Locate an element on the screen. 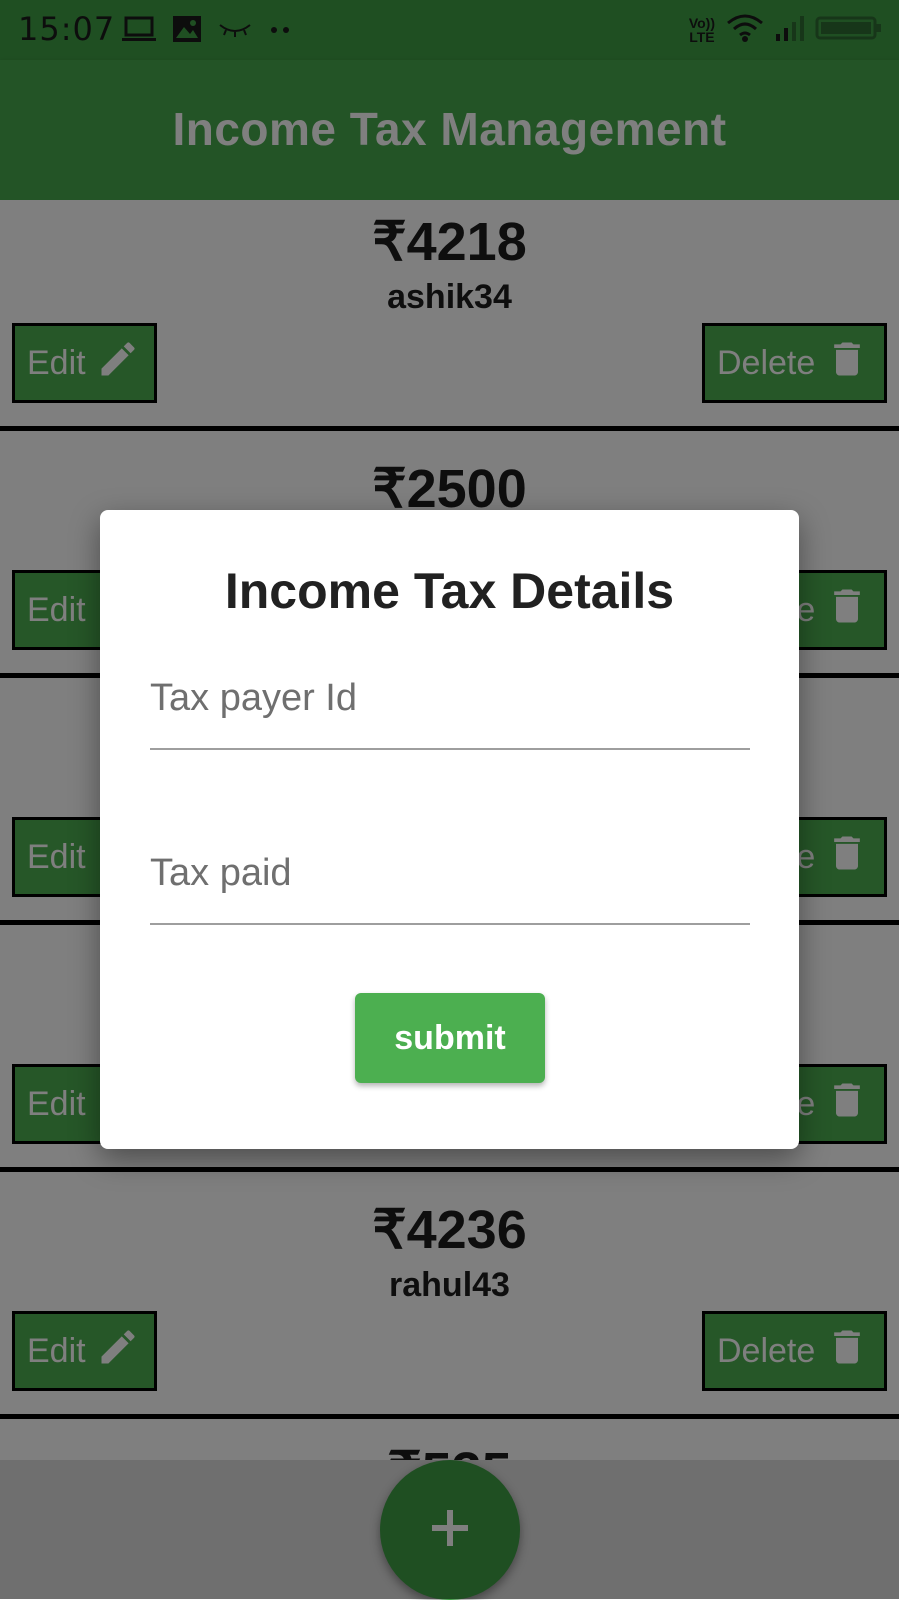 This screenshot has height=1600, width=899. tax-payer-id-input is located at coordinates (450, 698).